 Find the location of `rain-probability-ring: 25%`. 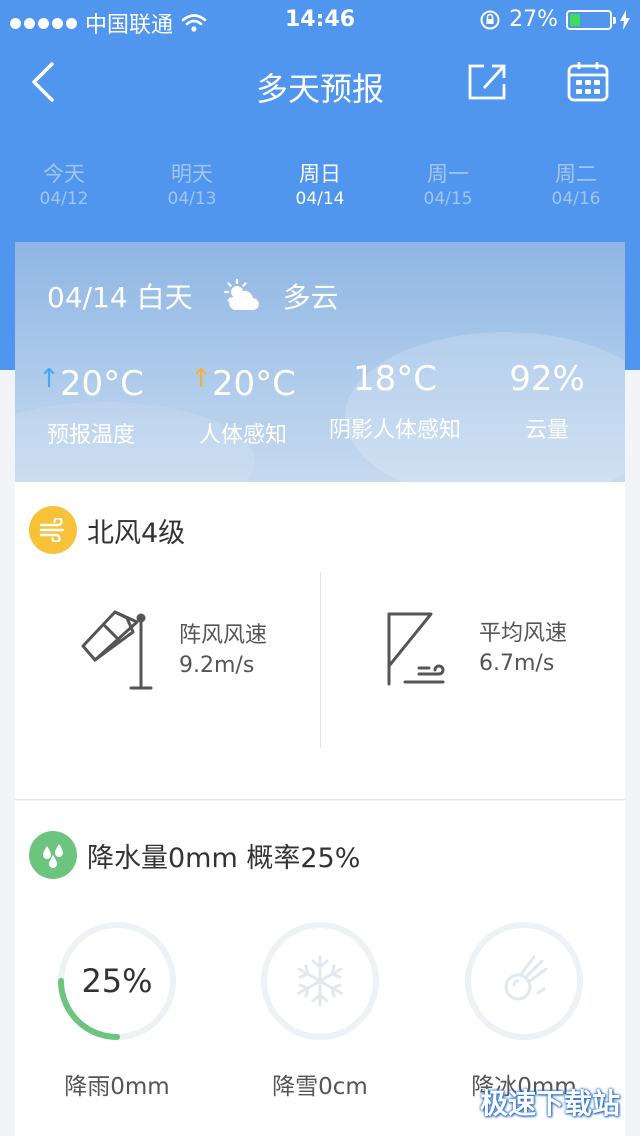

rain-probability-ring: 25% is located at coordinates (117, 981).